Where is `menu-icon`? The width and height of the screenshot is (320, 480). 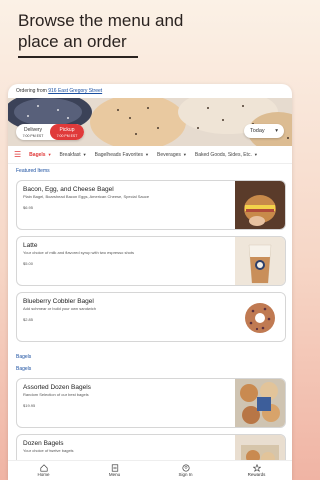 menu-icon is located at coordinates (114, 468).